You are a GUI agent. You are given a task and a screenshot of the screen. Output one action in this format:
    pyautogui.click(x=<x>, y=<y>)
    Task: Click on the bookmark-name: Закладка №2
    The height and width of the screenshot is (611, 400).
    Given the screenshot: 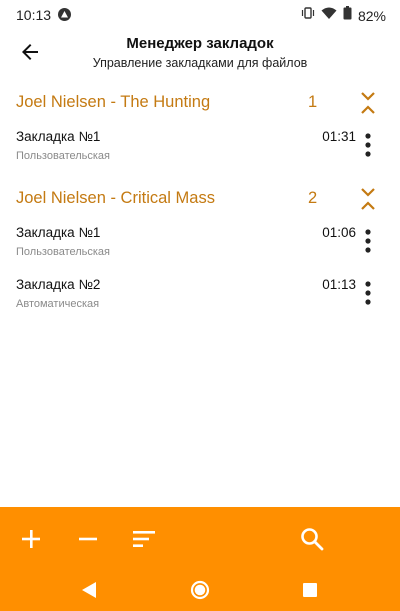 What is the action you would take?
    pyautogui.click(x=58, y=284)
    